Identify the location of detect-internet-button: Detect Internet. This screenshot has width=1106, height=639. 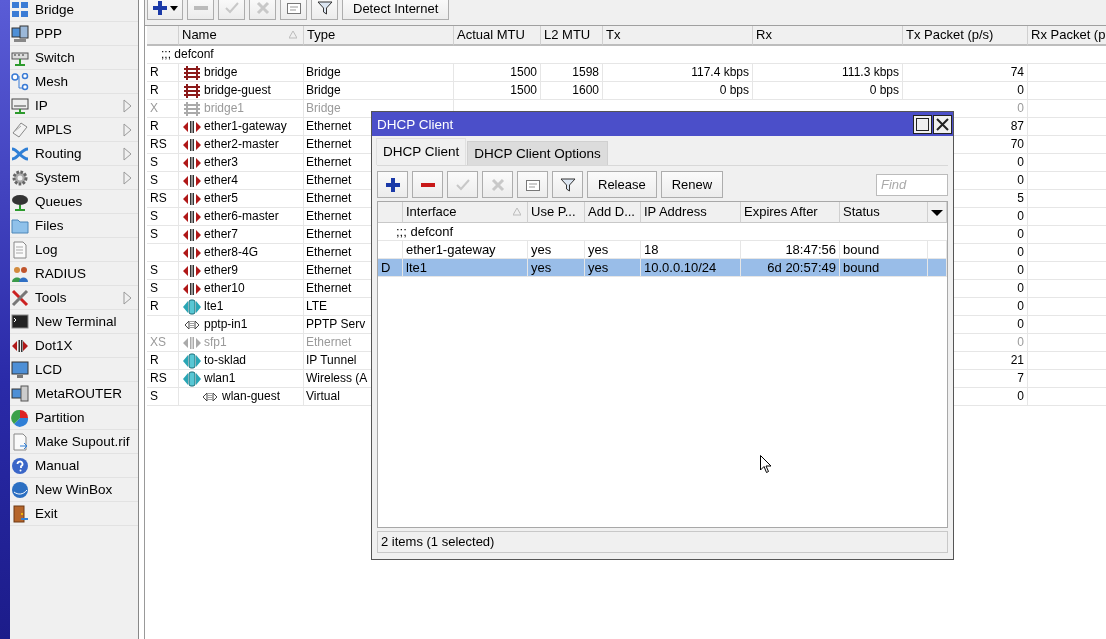
(396, 10).